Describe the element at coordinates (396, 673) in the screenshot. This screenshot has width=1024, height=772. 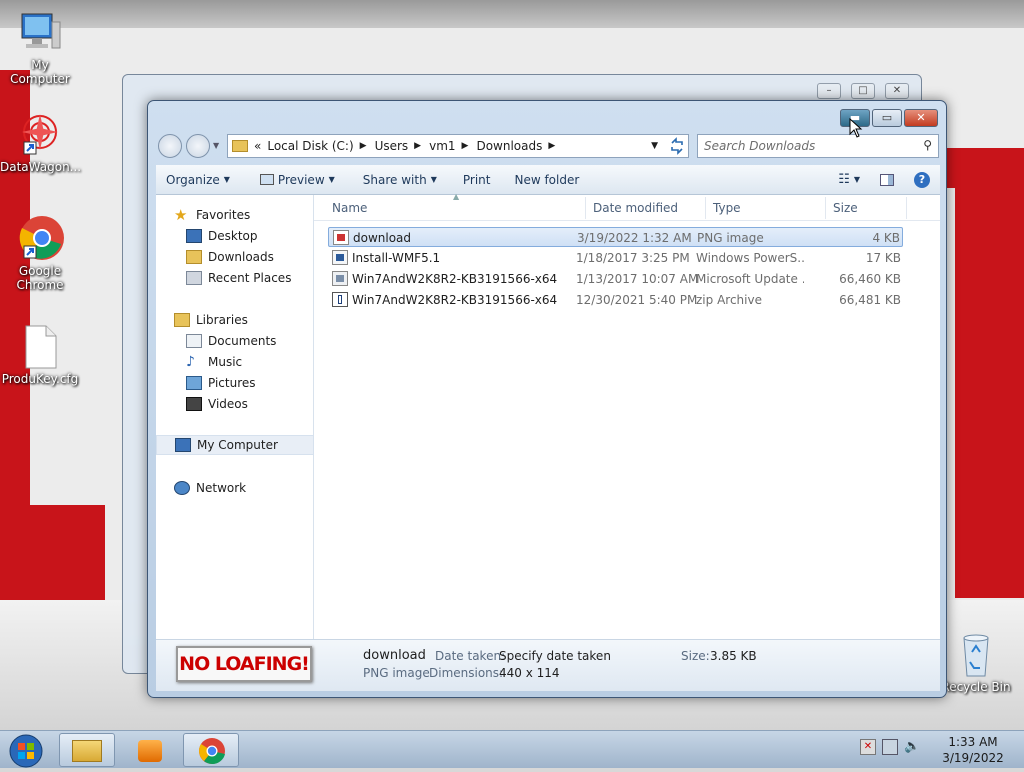
I see `details-file-type: PNG image` at that location.